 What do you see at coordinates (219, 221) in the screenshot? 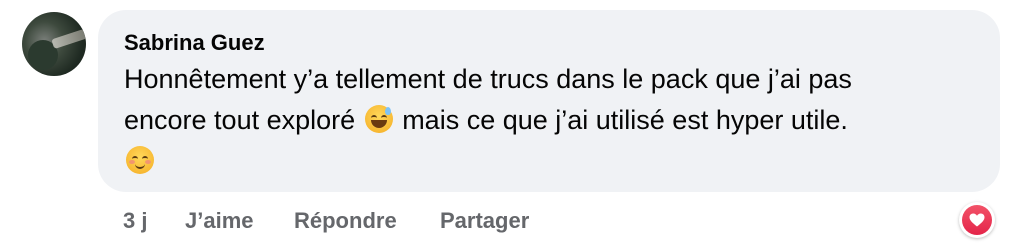
I see `like-button: J’aime` at bounding box center [219, 221].